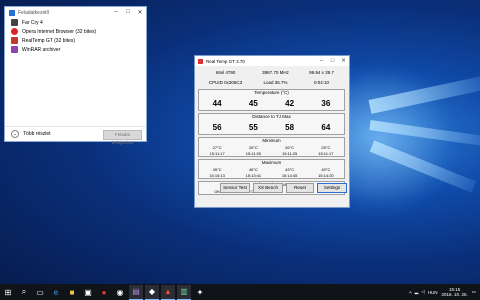  What do you see at coordinates (75, 135) in the screenshot?
I see `task-manager-footer: ⌄ Több részlet Feladat befejezése` at bounding box center [75, 135].